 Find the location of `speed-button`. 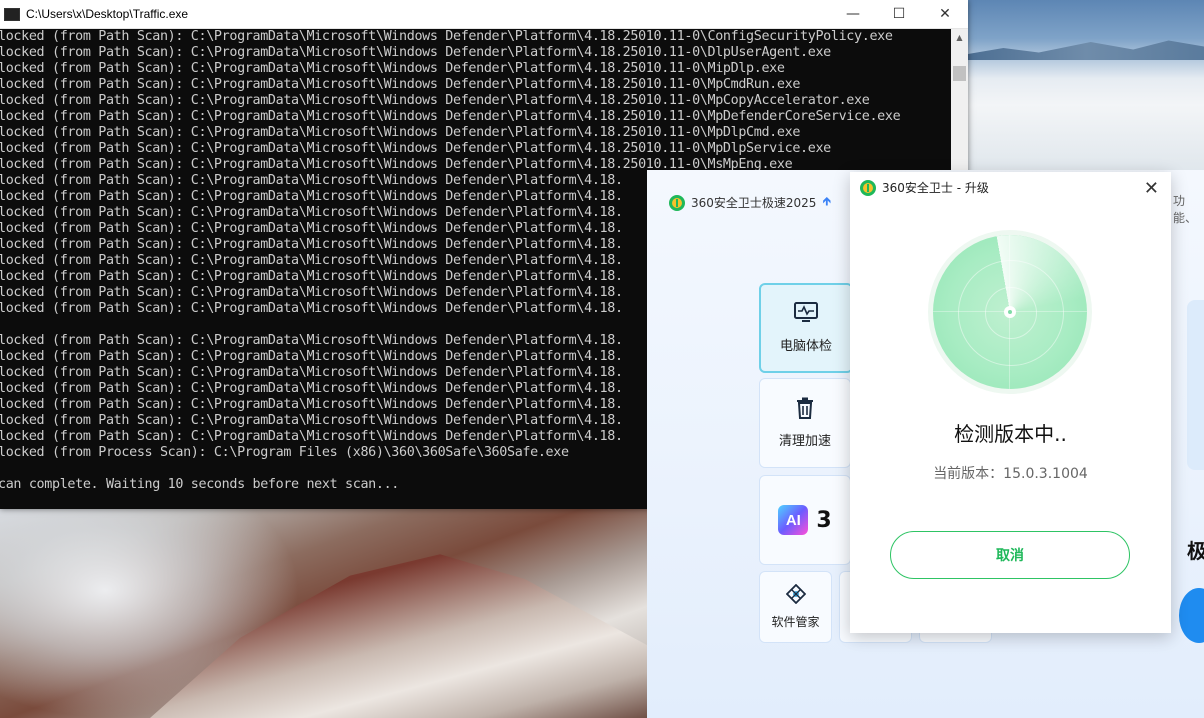

speed-button is located at coordinates (1191, 615).